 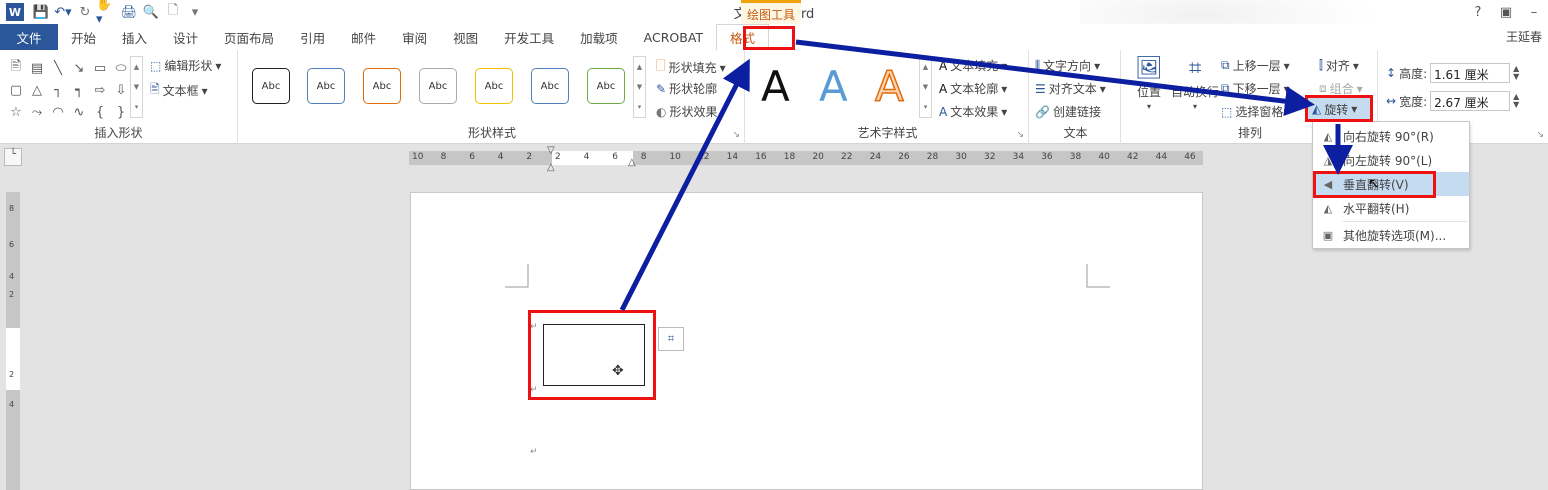 What do you see at coordinates (29, 37) in the screenshot?
I see `tab-file: 文件` at bounding box center [29, 37].